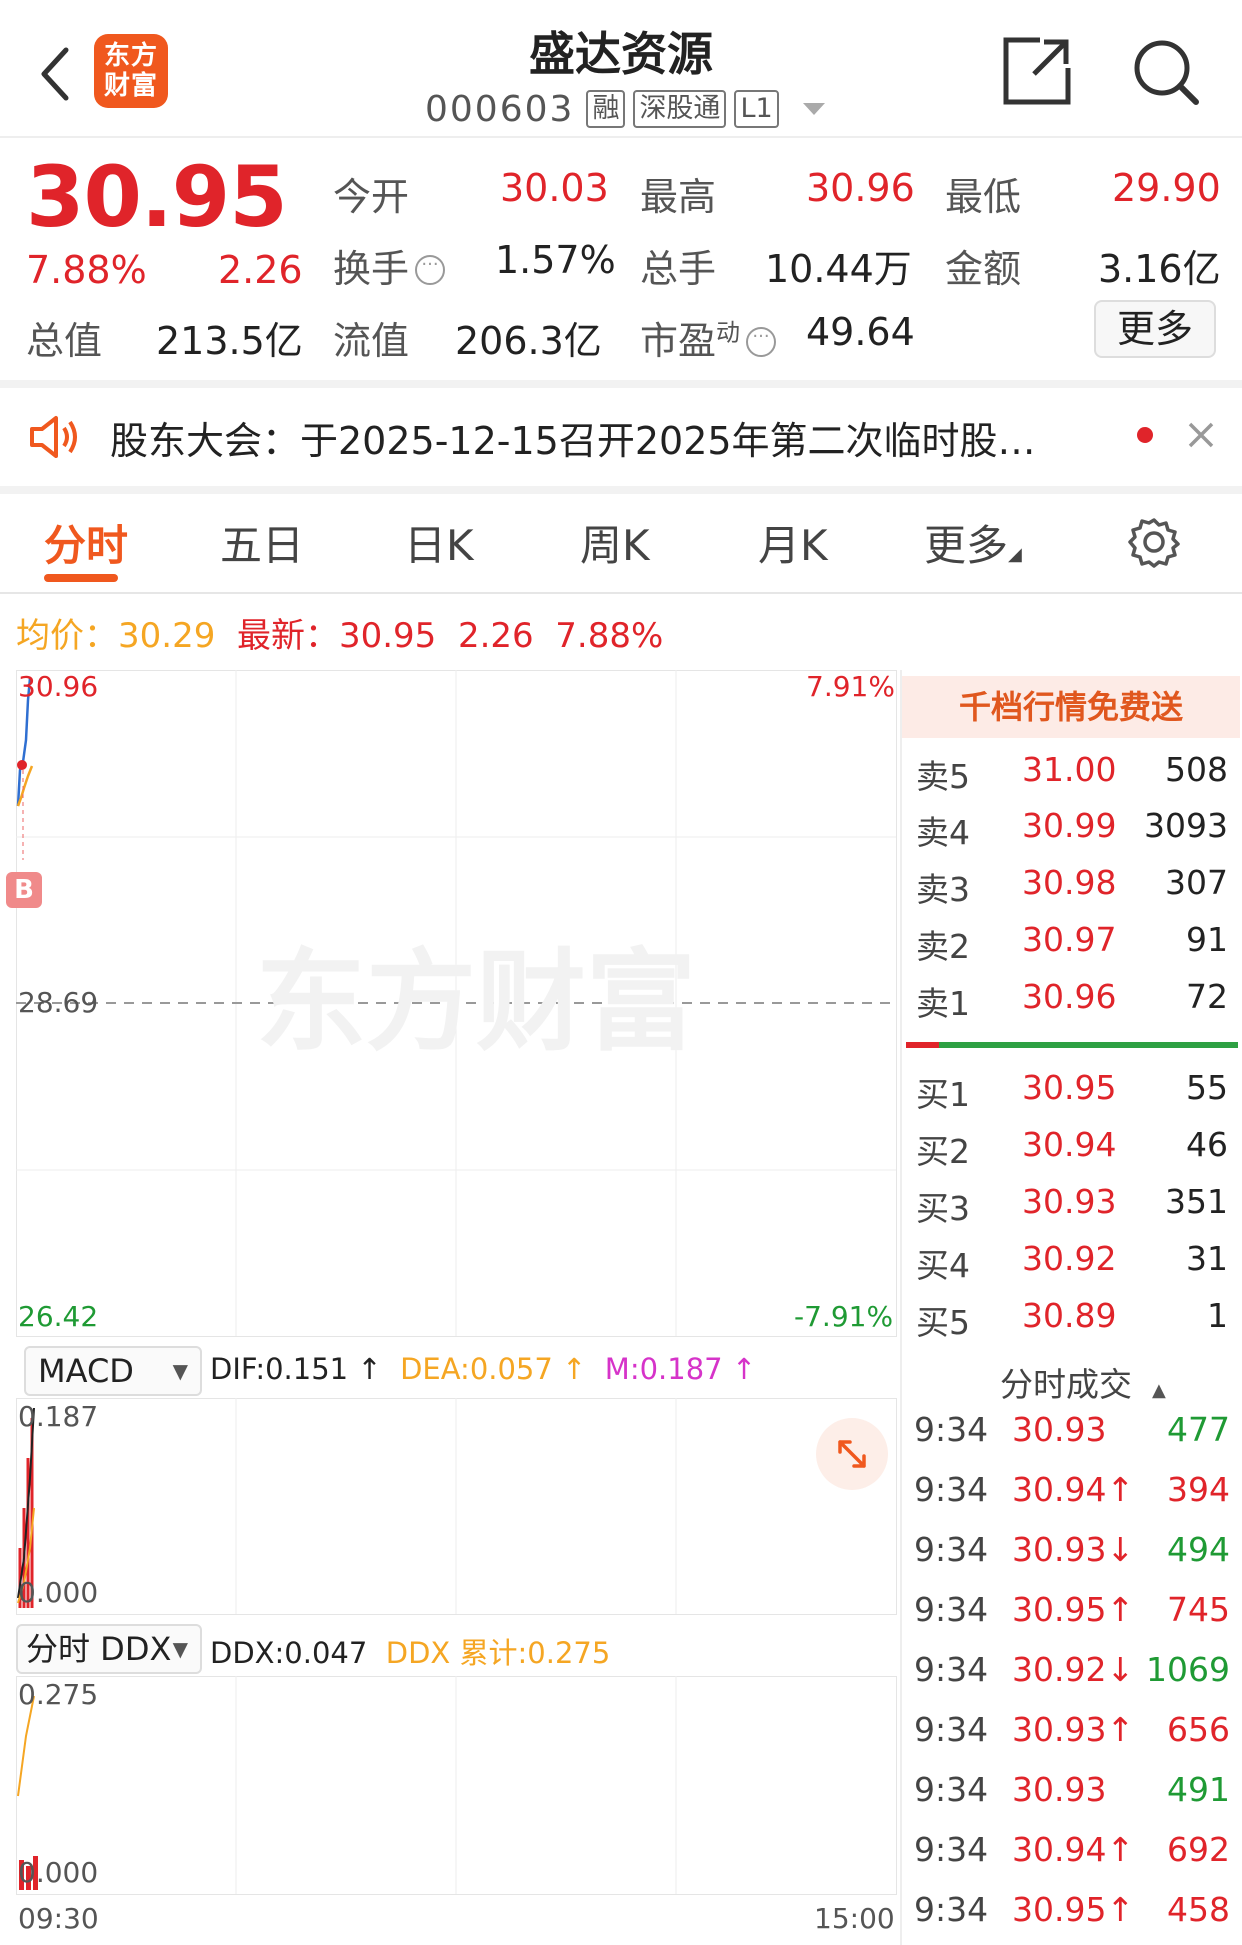 This screenshot has width=1242, height=1945. I want to click on y-axis-min: 26.42, so click(58, 1316).